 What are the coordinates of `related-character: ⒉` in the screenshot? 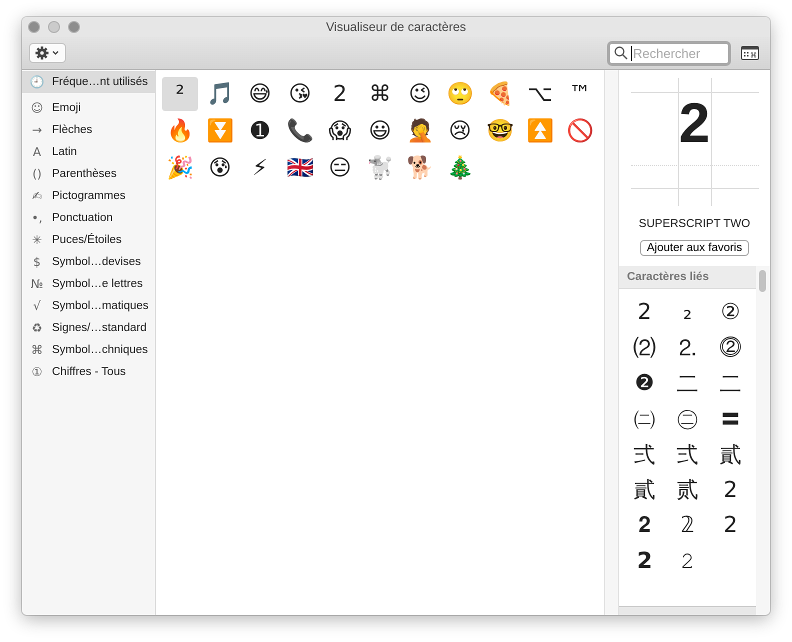 It's located at (687, 348).